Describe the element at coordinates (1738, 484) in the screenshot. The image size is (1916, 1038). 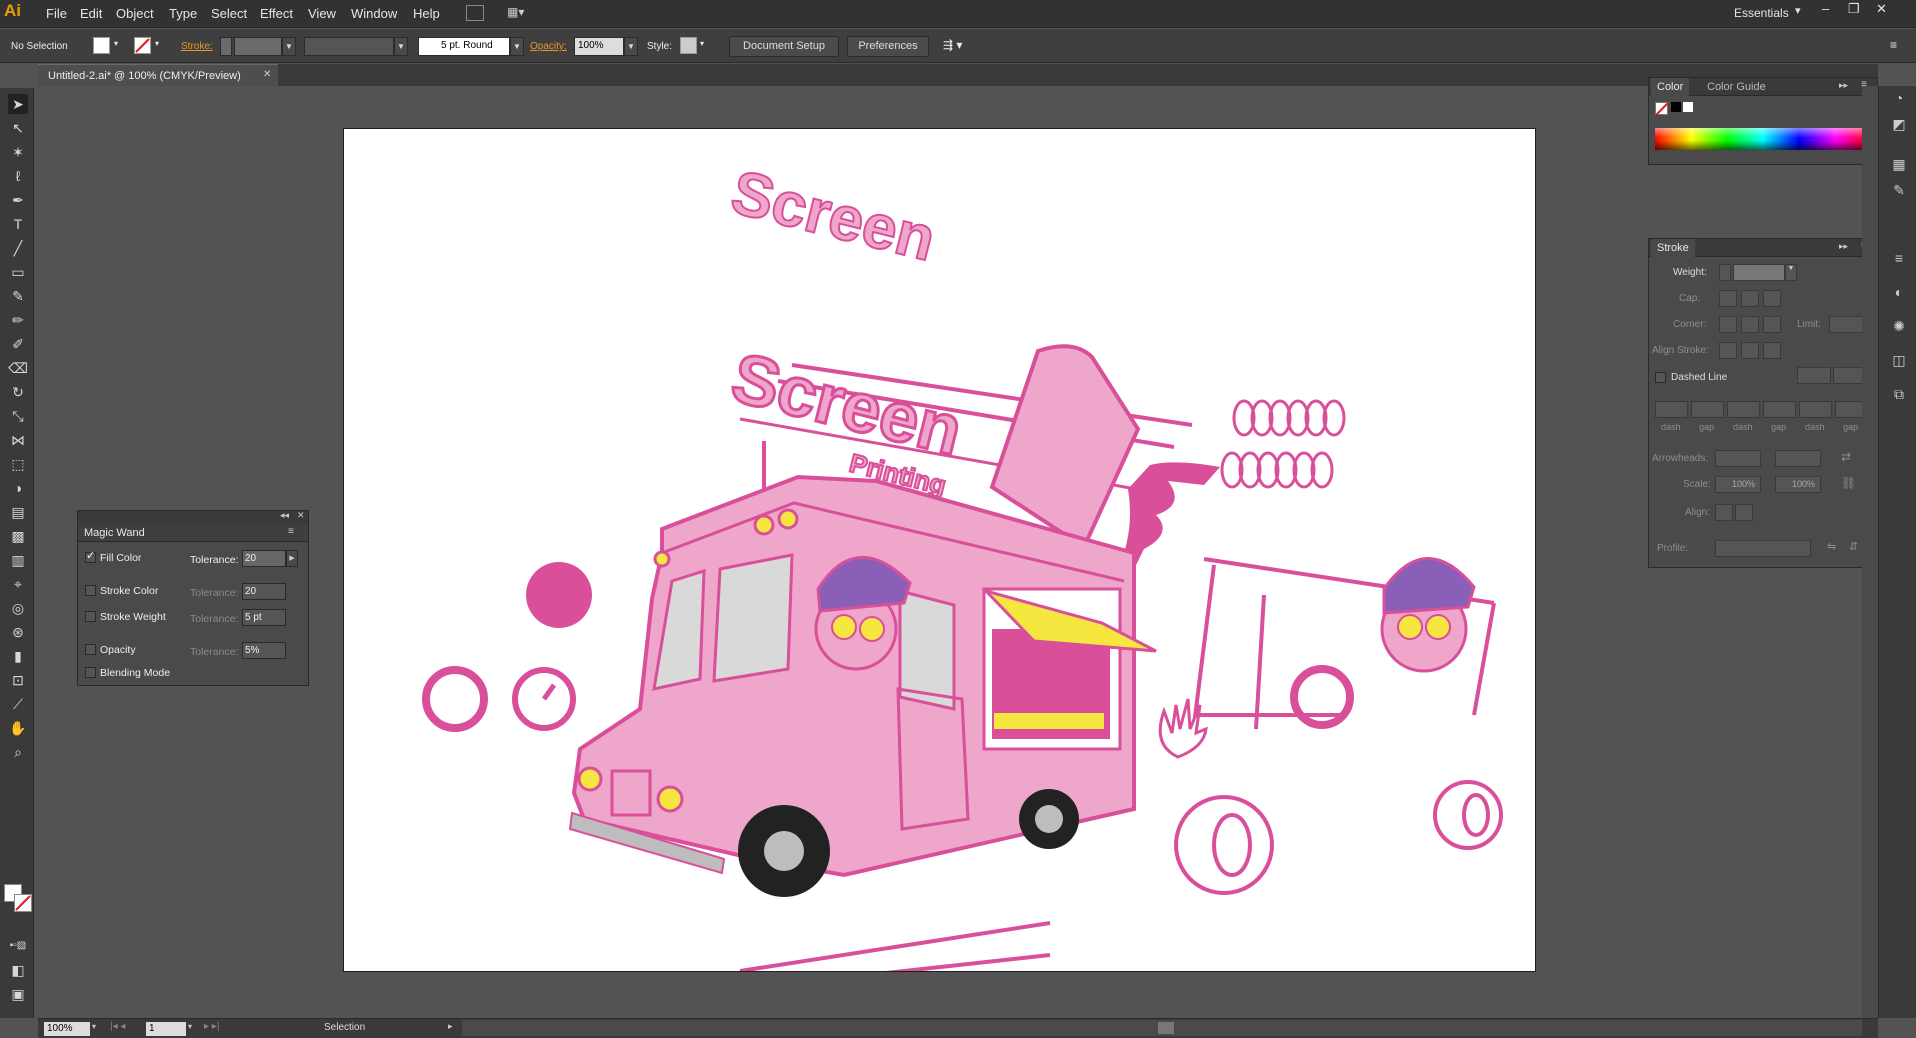
I see `start-scale-field: 100%` at that location.